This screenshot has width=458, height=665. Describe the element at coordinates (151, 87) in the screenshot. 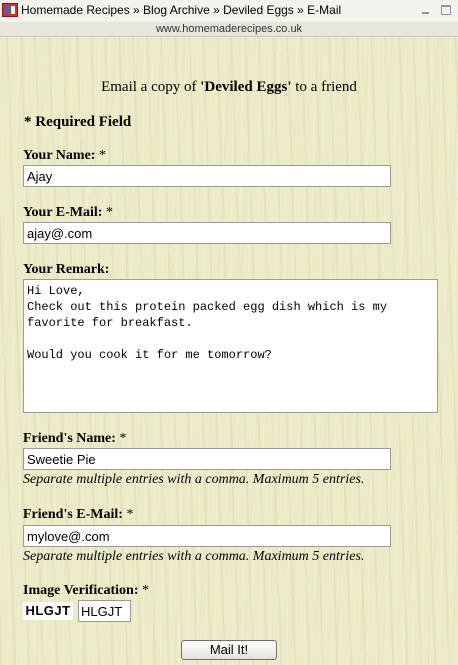

I see `heading-prefix: Email a copy of` at that location.